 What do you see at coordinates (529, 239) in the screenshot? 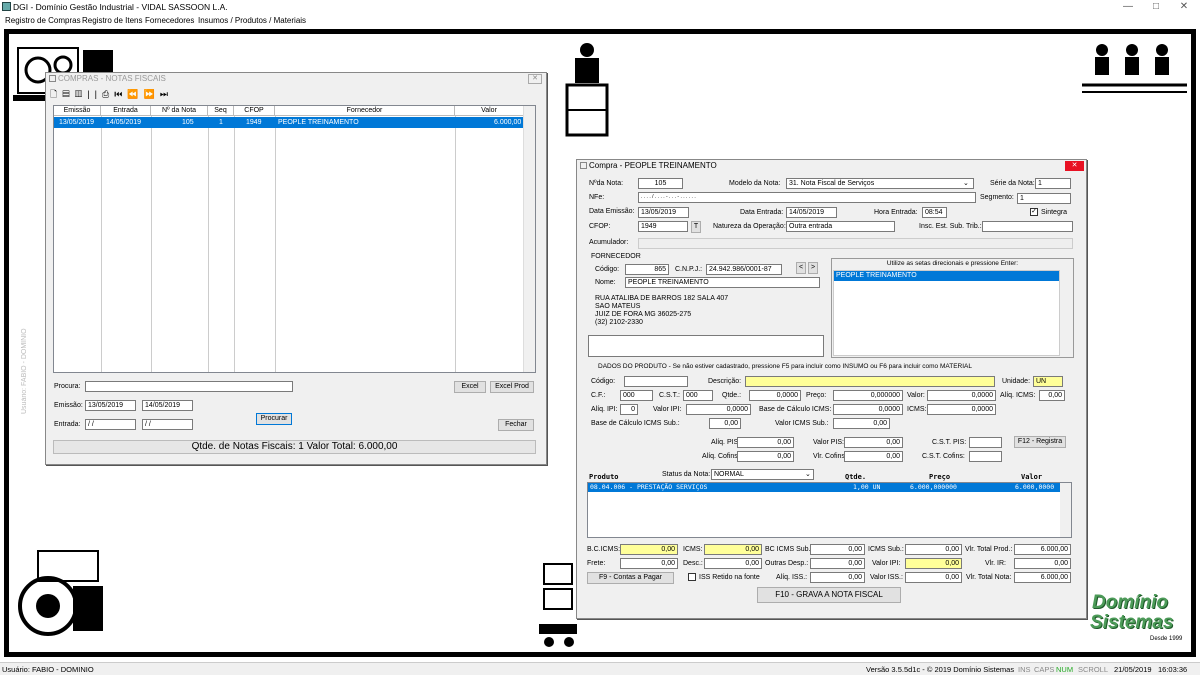
I see `grid-scrollbar` at bounding box center [529, 239].